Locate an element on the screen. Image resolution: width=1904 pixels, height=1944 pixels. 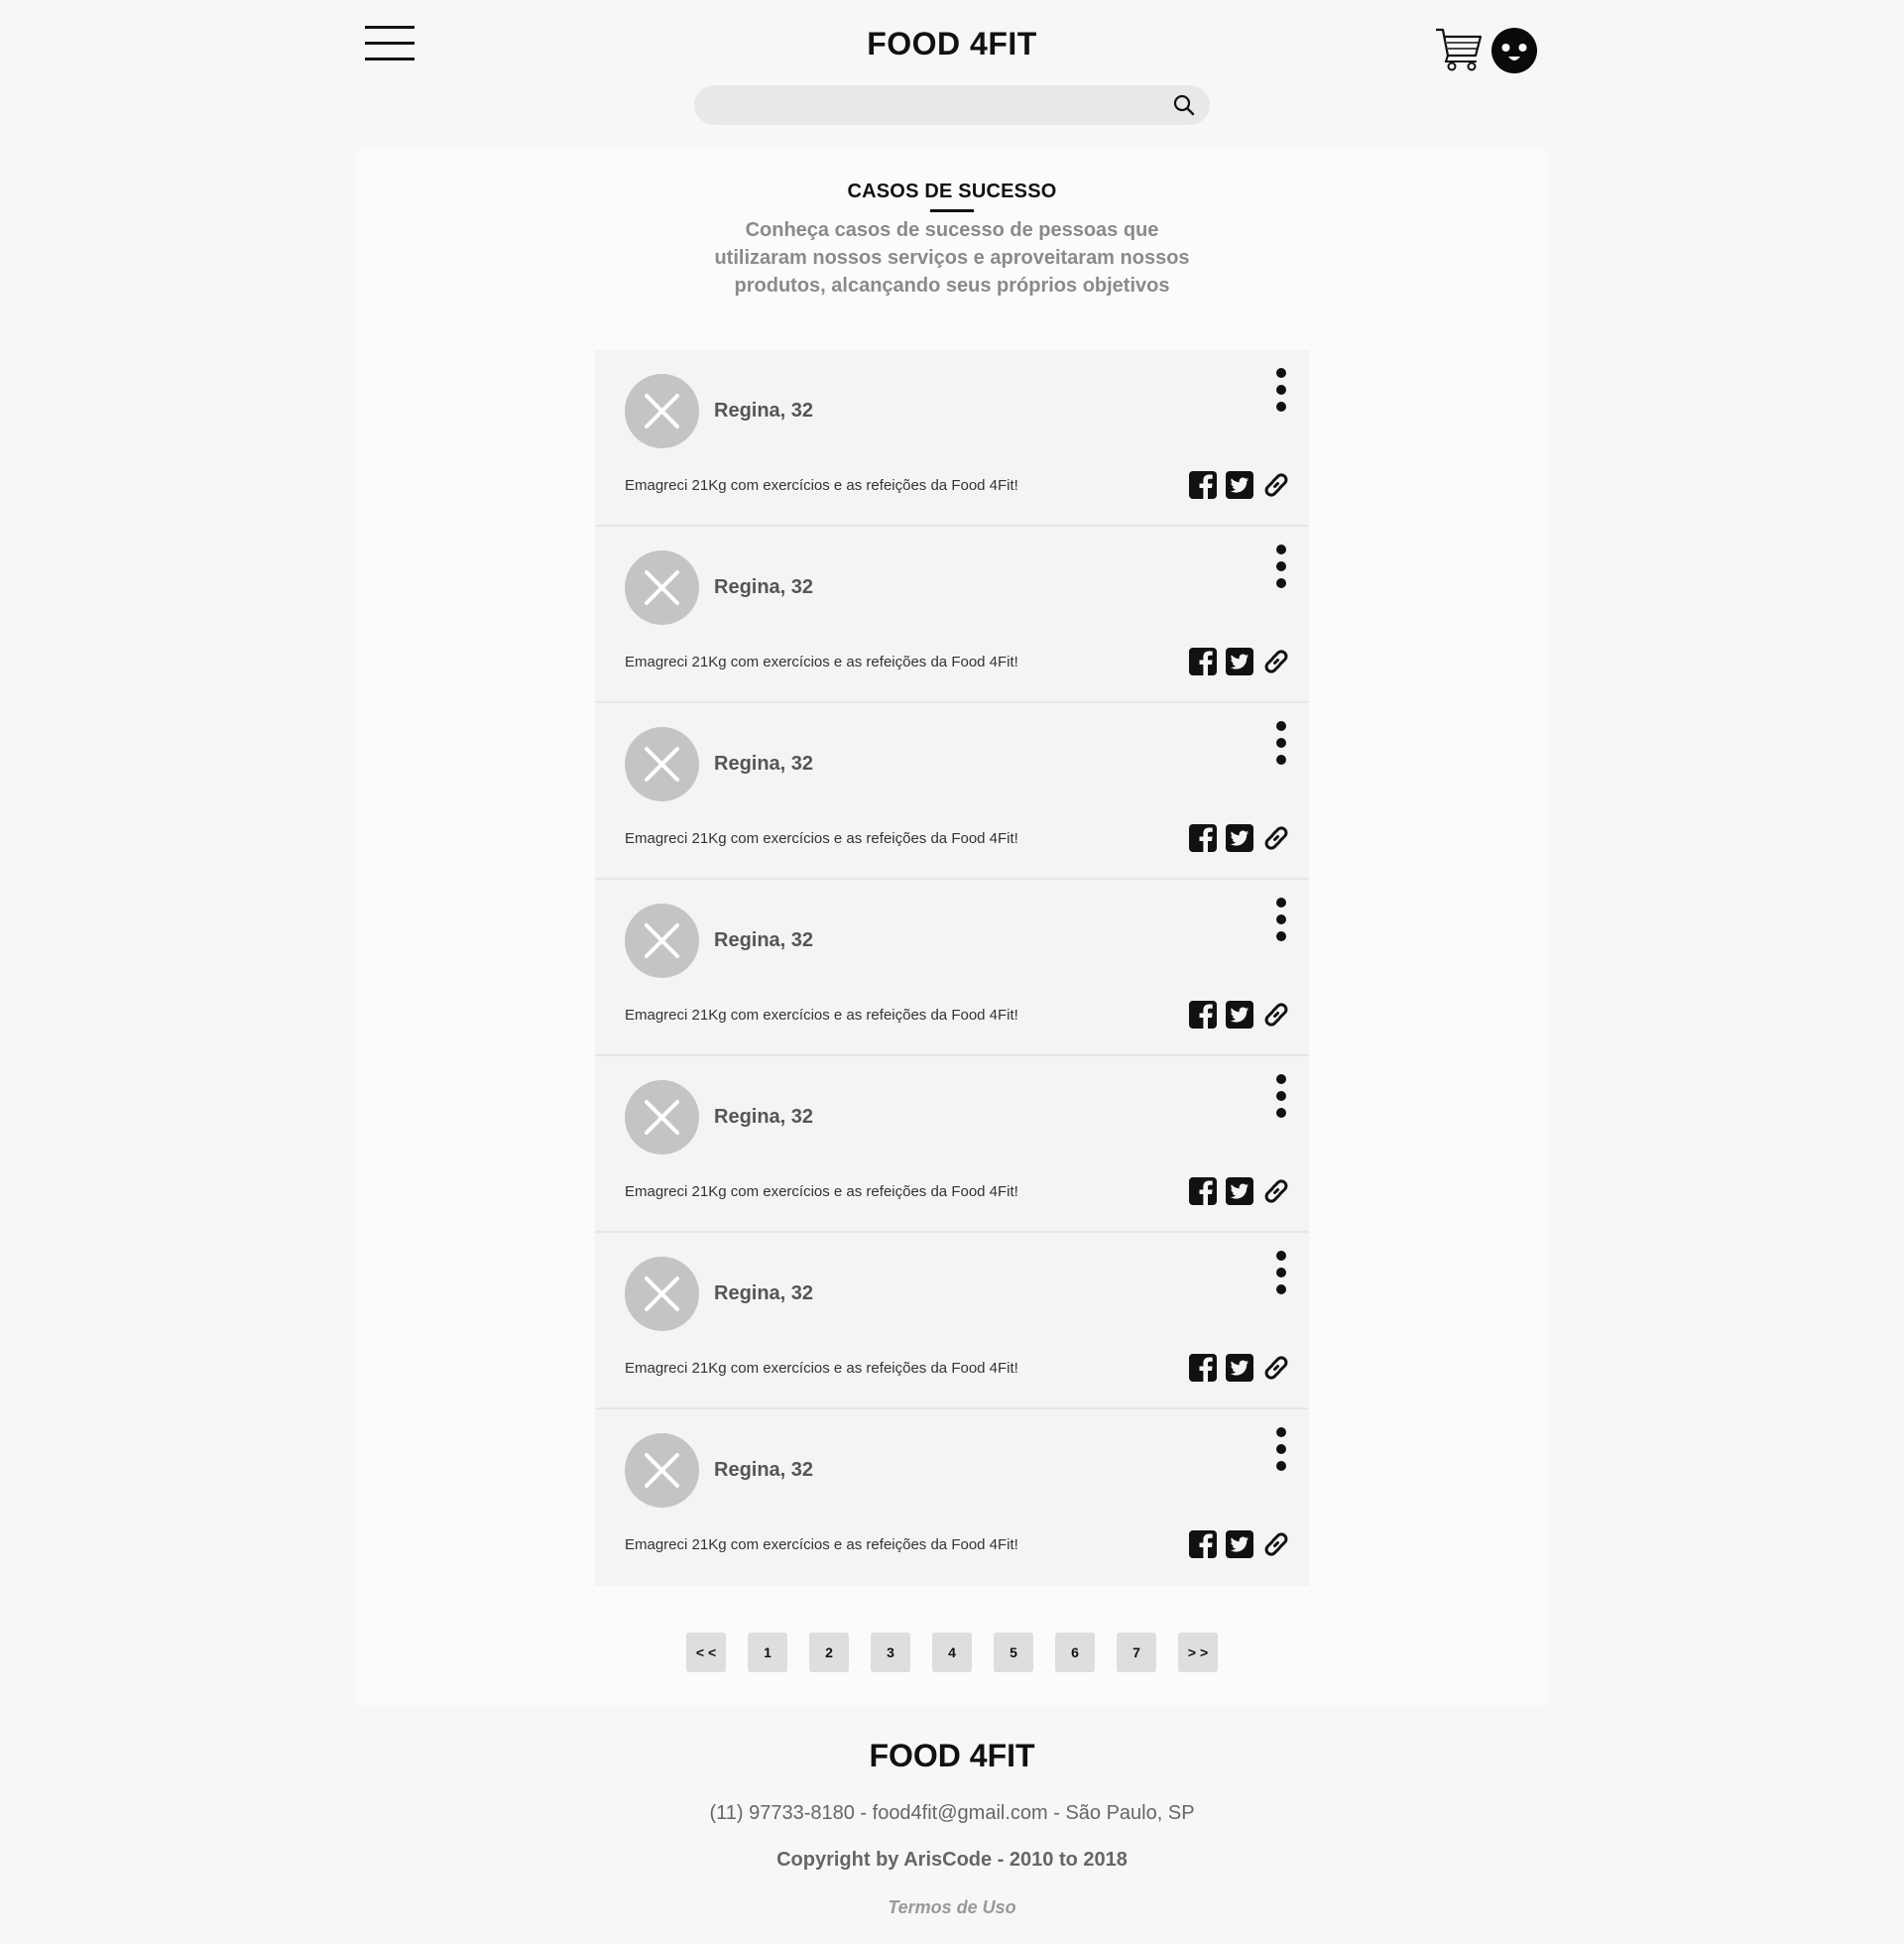
pagination-page-1: 1 is located at coordinates (767, 1652).